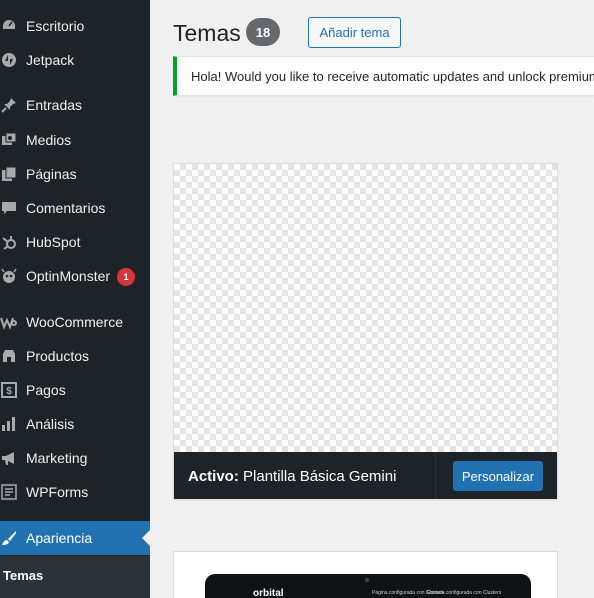 This screenshot has height=598, width=594. Describe the element at coordinates (464, 593) in the screenshot. I see `theme-preview-nav-item: Entrada configurada con Clusters` at that location.